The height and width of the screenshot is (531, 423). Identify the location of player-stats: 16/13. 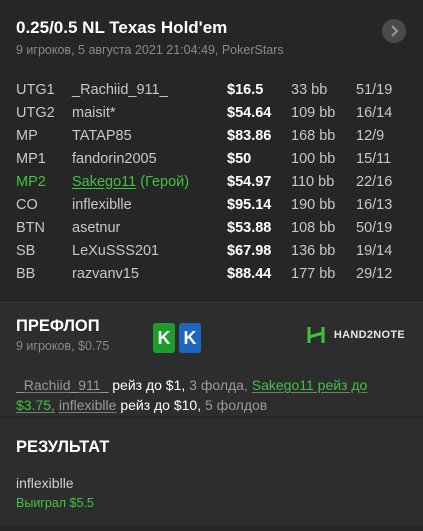
(374, 204).